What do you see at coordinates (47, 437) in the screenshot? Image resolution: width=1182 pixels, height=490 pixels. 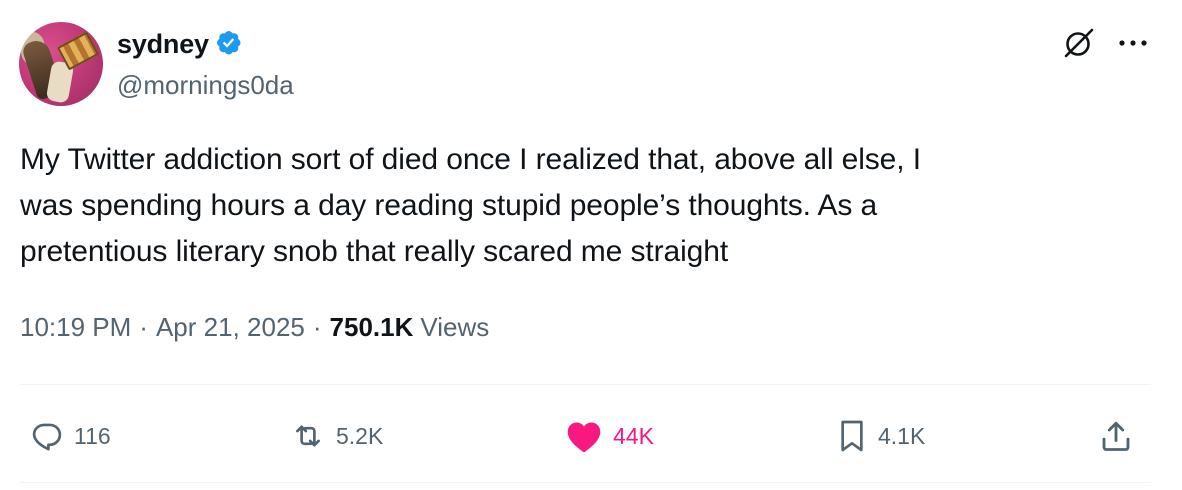 I see `reply-icon` at bounding box center [47, 437].